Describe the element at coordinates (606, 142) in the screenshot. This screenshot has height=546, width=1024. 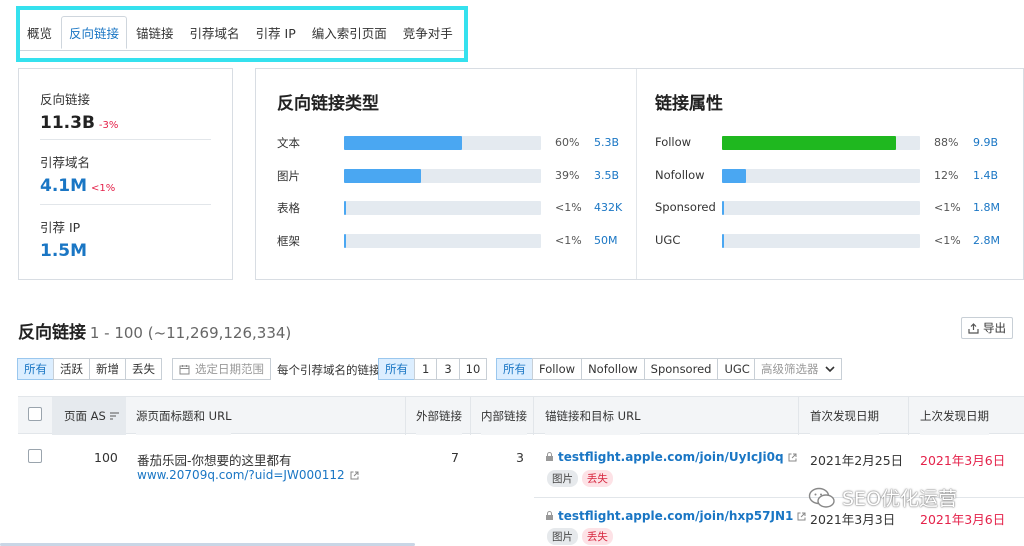
I see `breakdown-value: 5.3B` at that location.